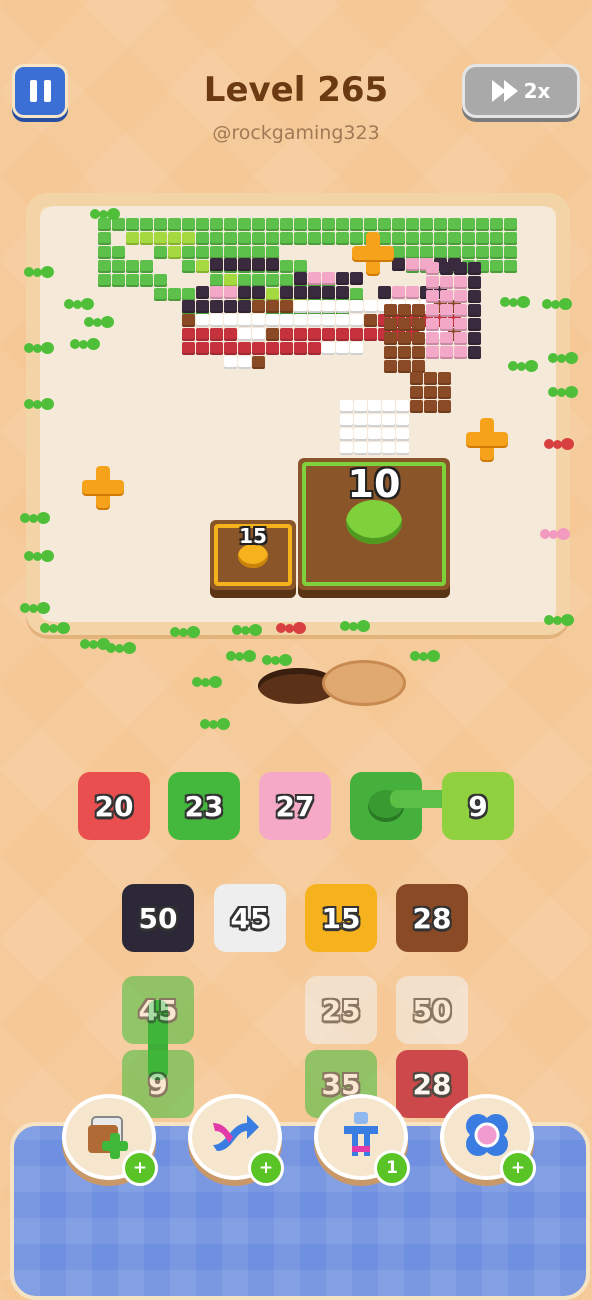 This screenshot has height=1300, width=592. Describe the element at coordinates (140, 1168) in the screenshot. I see `powerup-badge: +` at that location.